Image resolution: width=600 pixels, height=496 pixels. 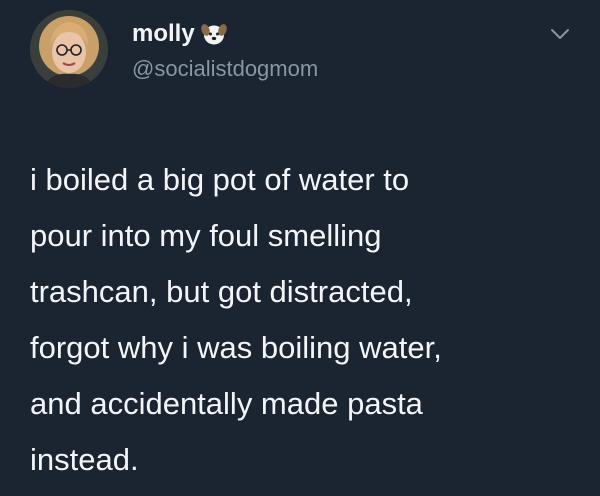 I want to click on user-handle: @socialistdogmom, so click(x=225, y=69).